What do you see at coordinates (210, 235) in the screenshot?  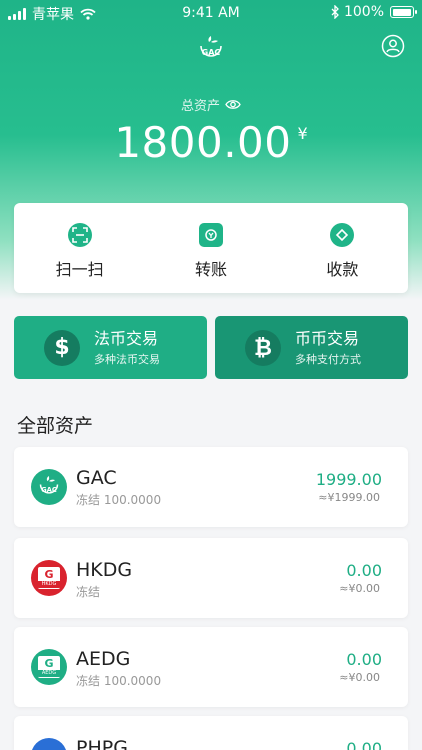 I see `transfer-icon` at bounding box center [210, 235].